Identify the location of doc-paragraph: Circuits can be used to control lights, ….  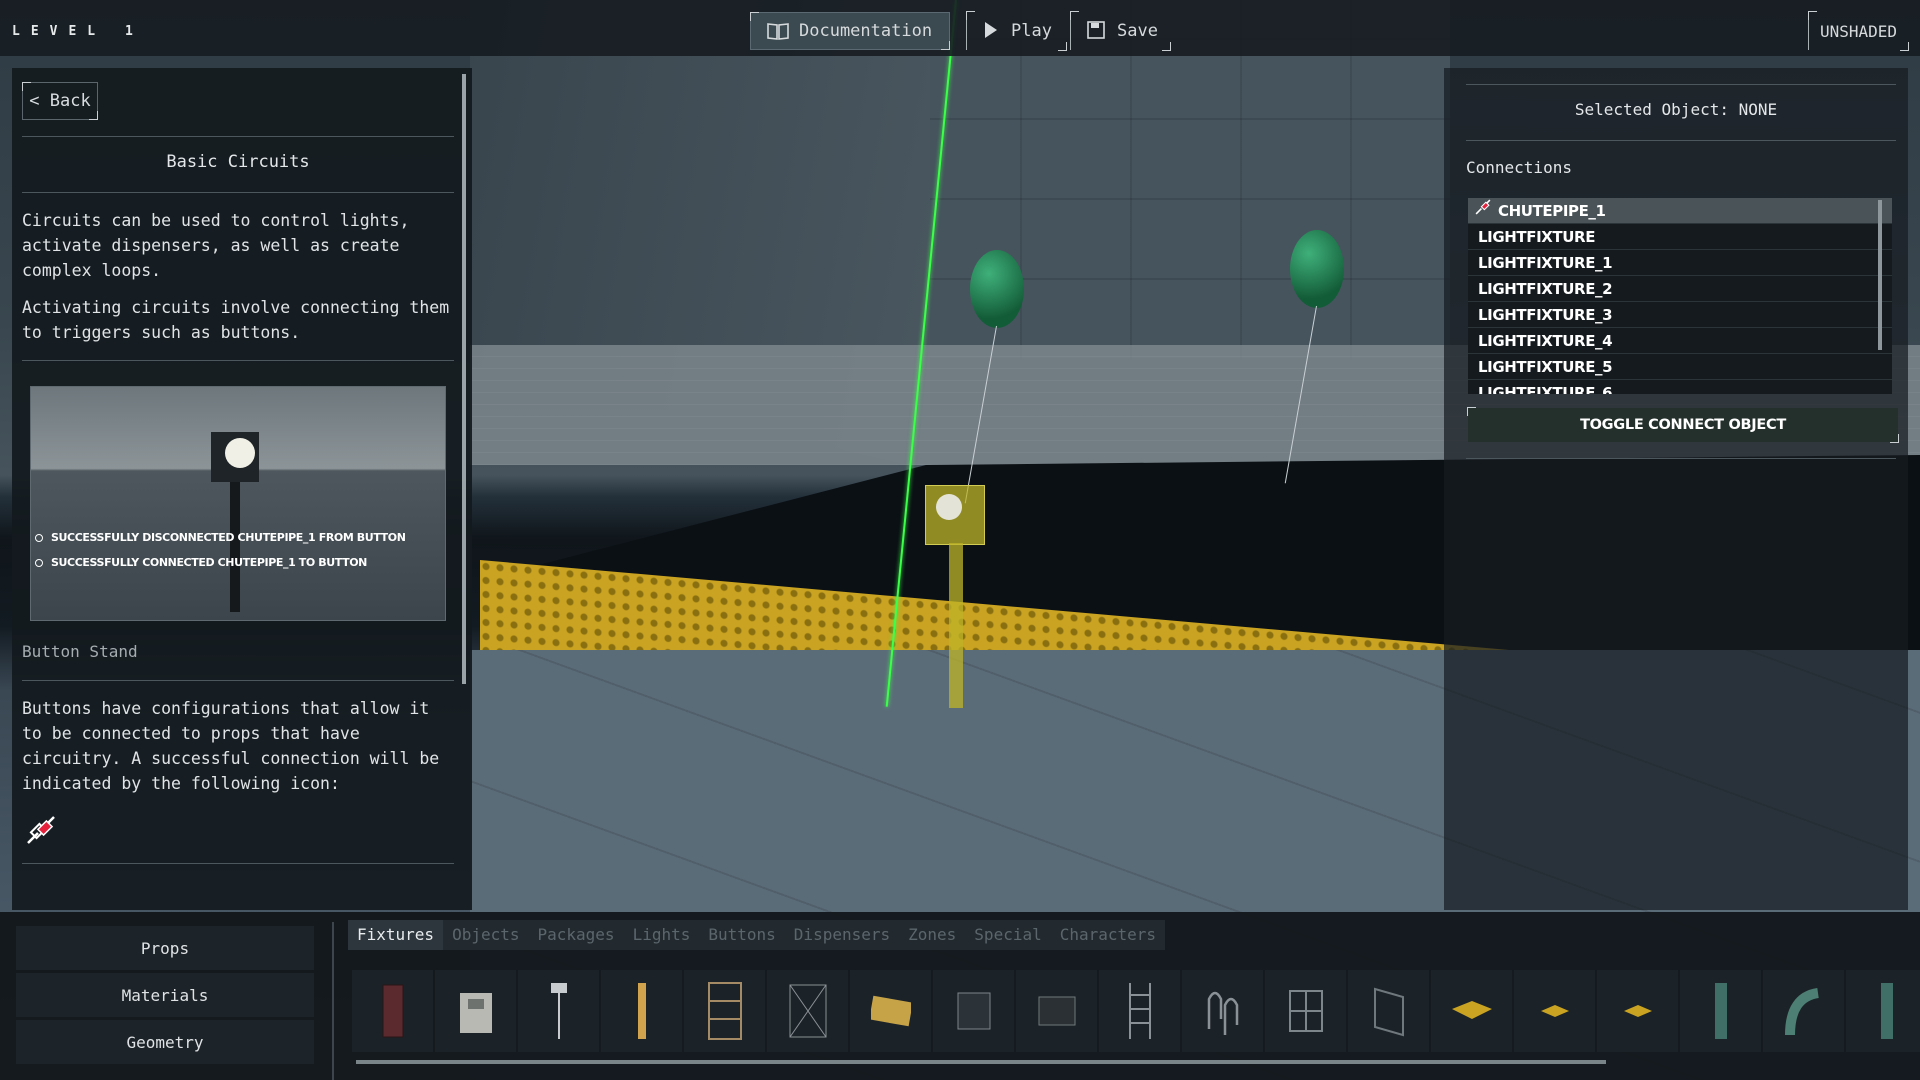
(216, 245).